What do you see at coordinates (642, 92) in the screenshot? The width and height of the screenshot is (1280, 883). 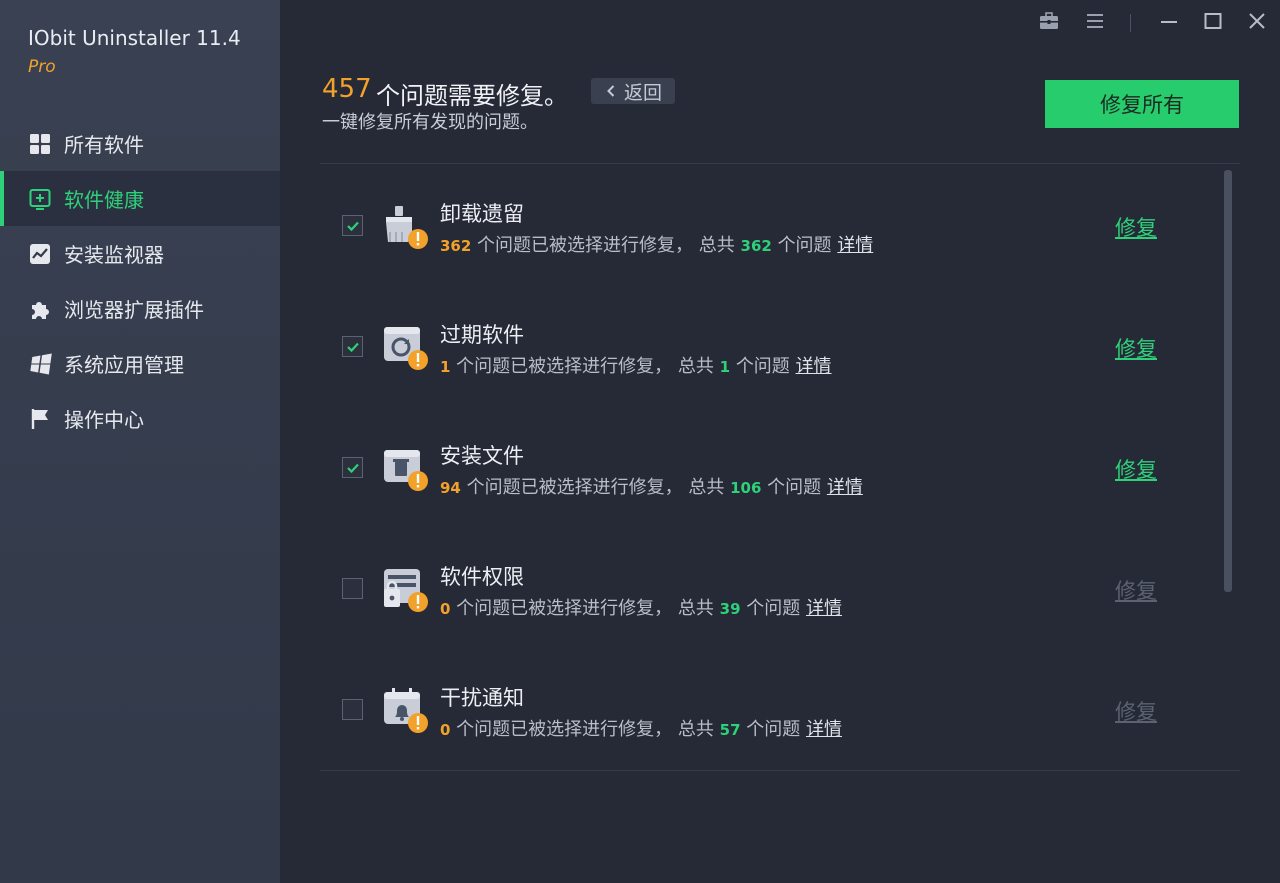 I see `back-label: 返回` at bounding box center [642, 92].